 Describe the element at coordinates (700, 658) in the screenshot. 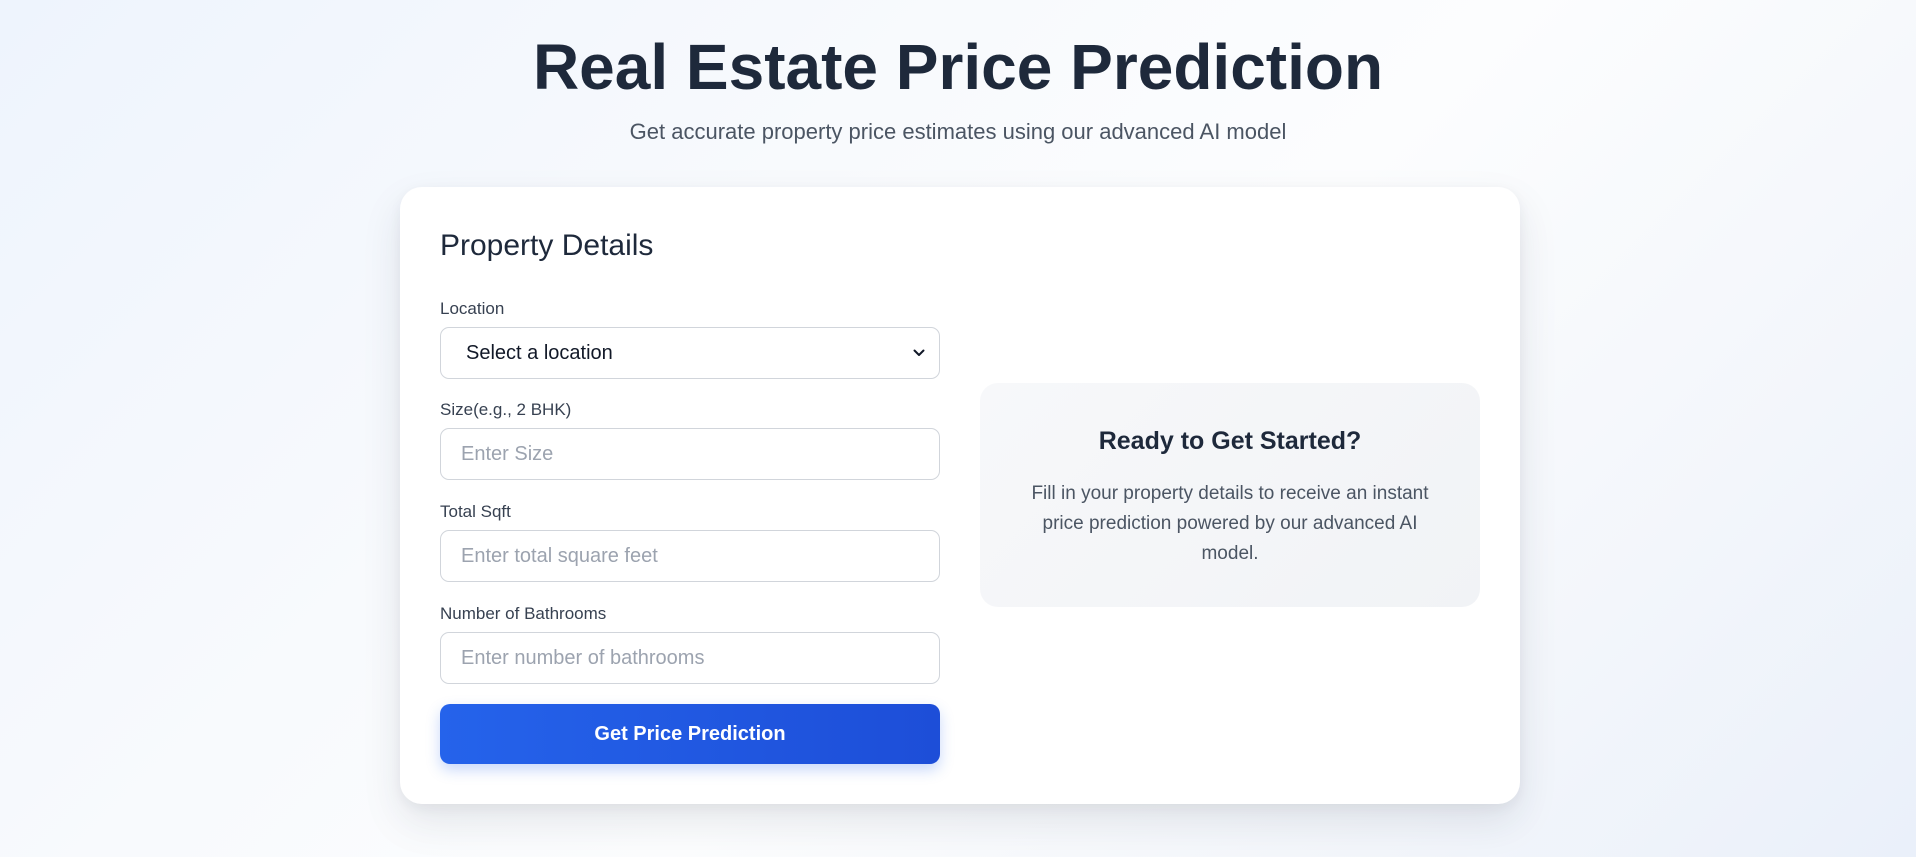

I see `bathrooms-input` at that location.